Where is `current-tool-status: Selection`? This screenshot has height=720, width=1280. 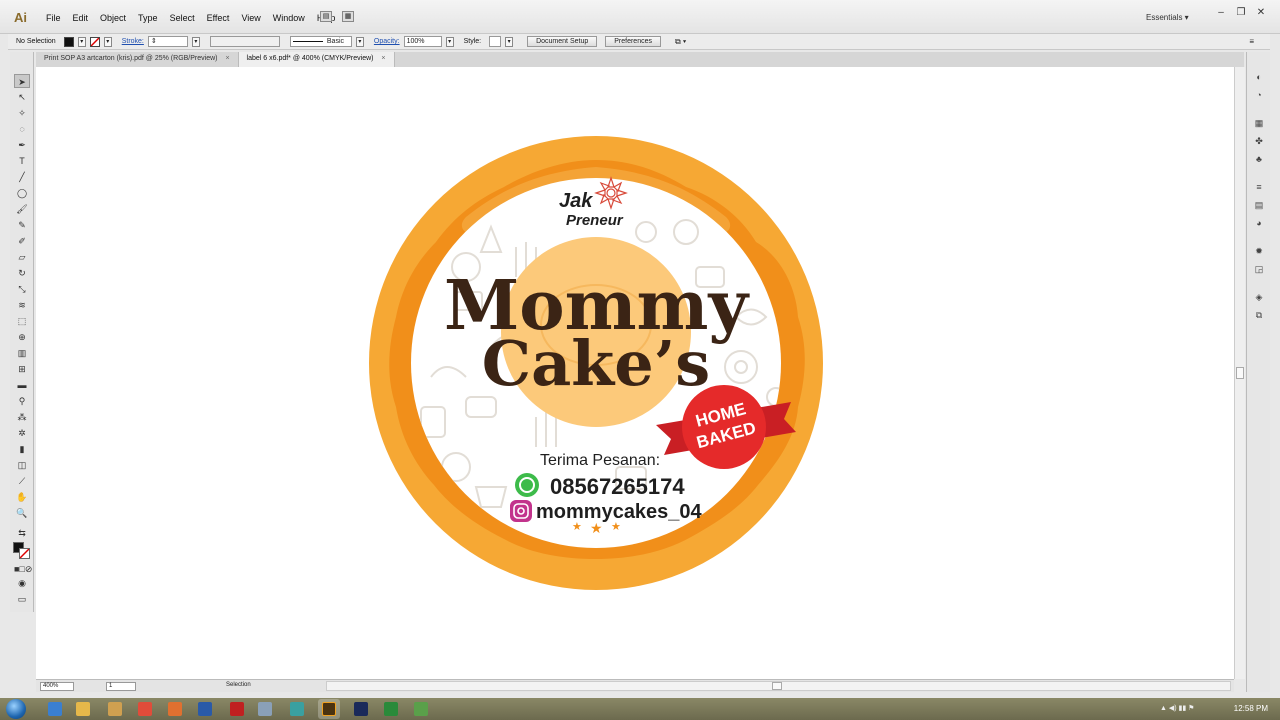
current-tool-status: Selection is located at coordinates (238, 685).